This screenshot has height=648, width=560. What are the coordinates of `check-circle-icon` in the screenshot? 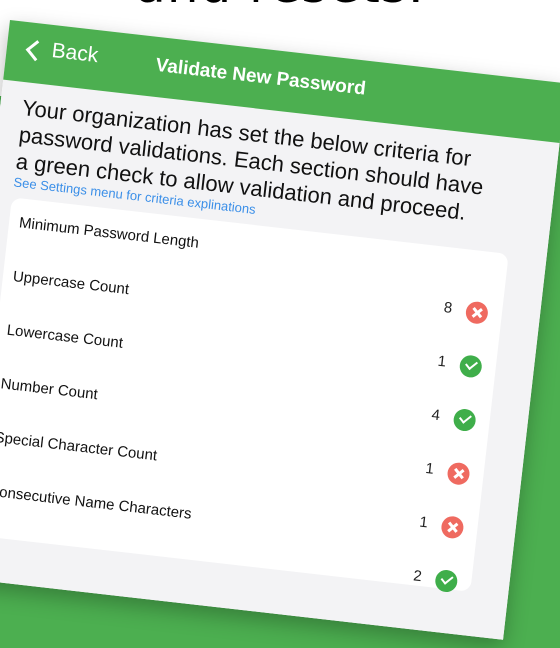 It's located at (446, 581).